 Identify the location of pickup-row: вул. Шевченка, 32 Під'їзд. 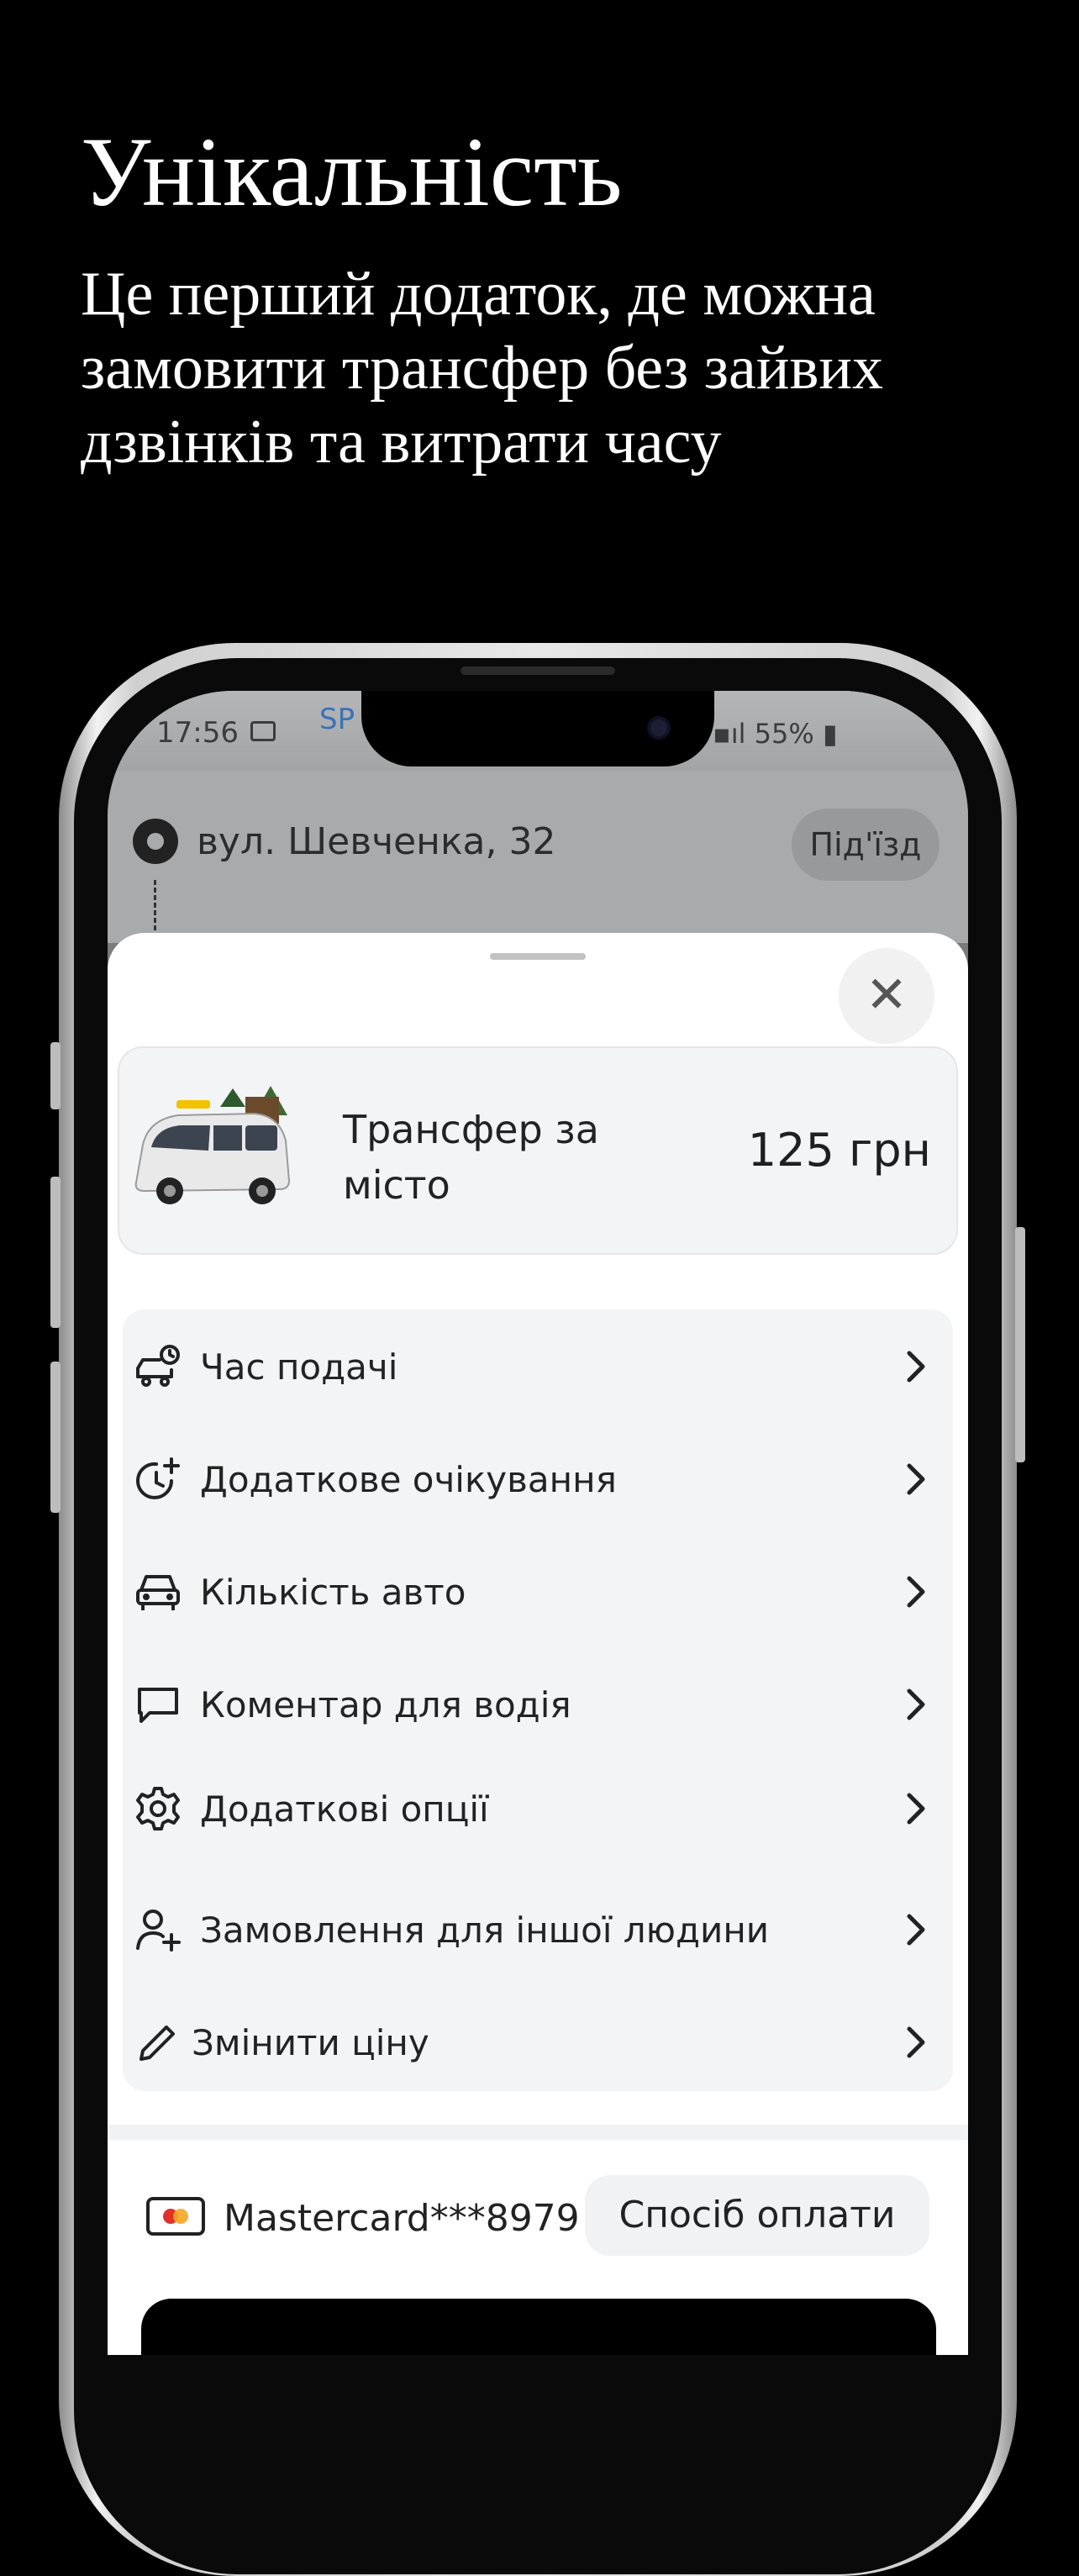
(536, 845).